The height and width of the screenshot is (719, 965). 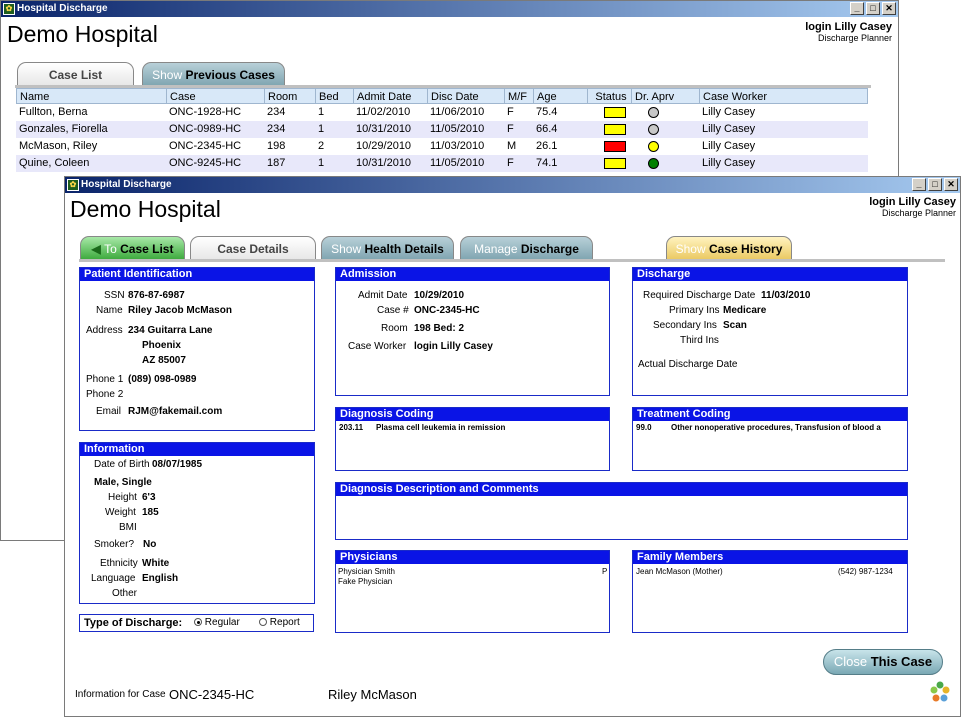 What do you see at coordinates (114, 295) in the screenshot?
I see `ssn-label: SSN` at bounding box center [114, 295].